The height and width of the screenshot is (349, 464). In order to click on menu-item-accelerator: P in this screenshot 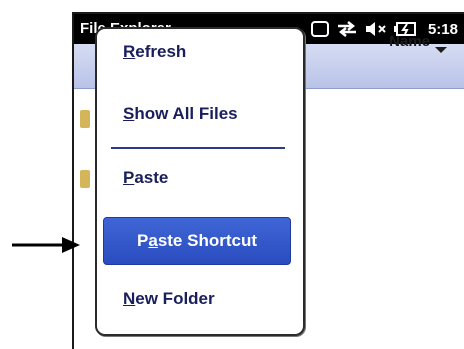, I will do `click(129, 177)`.